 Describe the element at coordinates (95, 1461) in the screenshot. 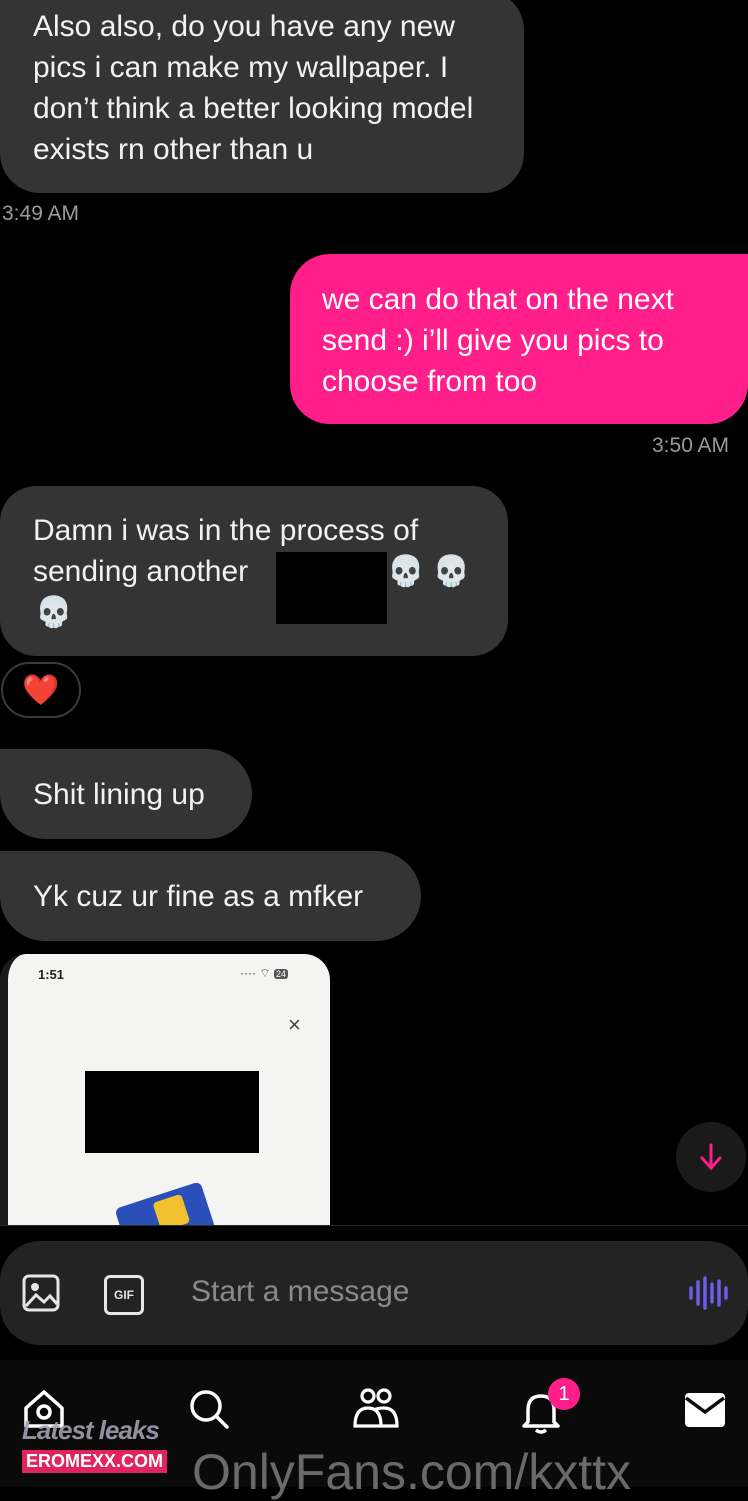

I see `watermark-tag: EROMEXX.COM` at that location.